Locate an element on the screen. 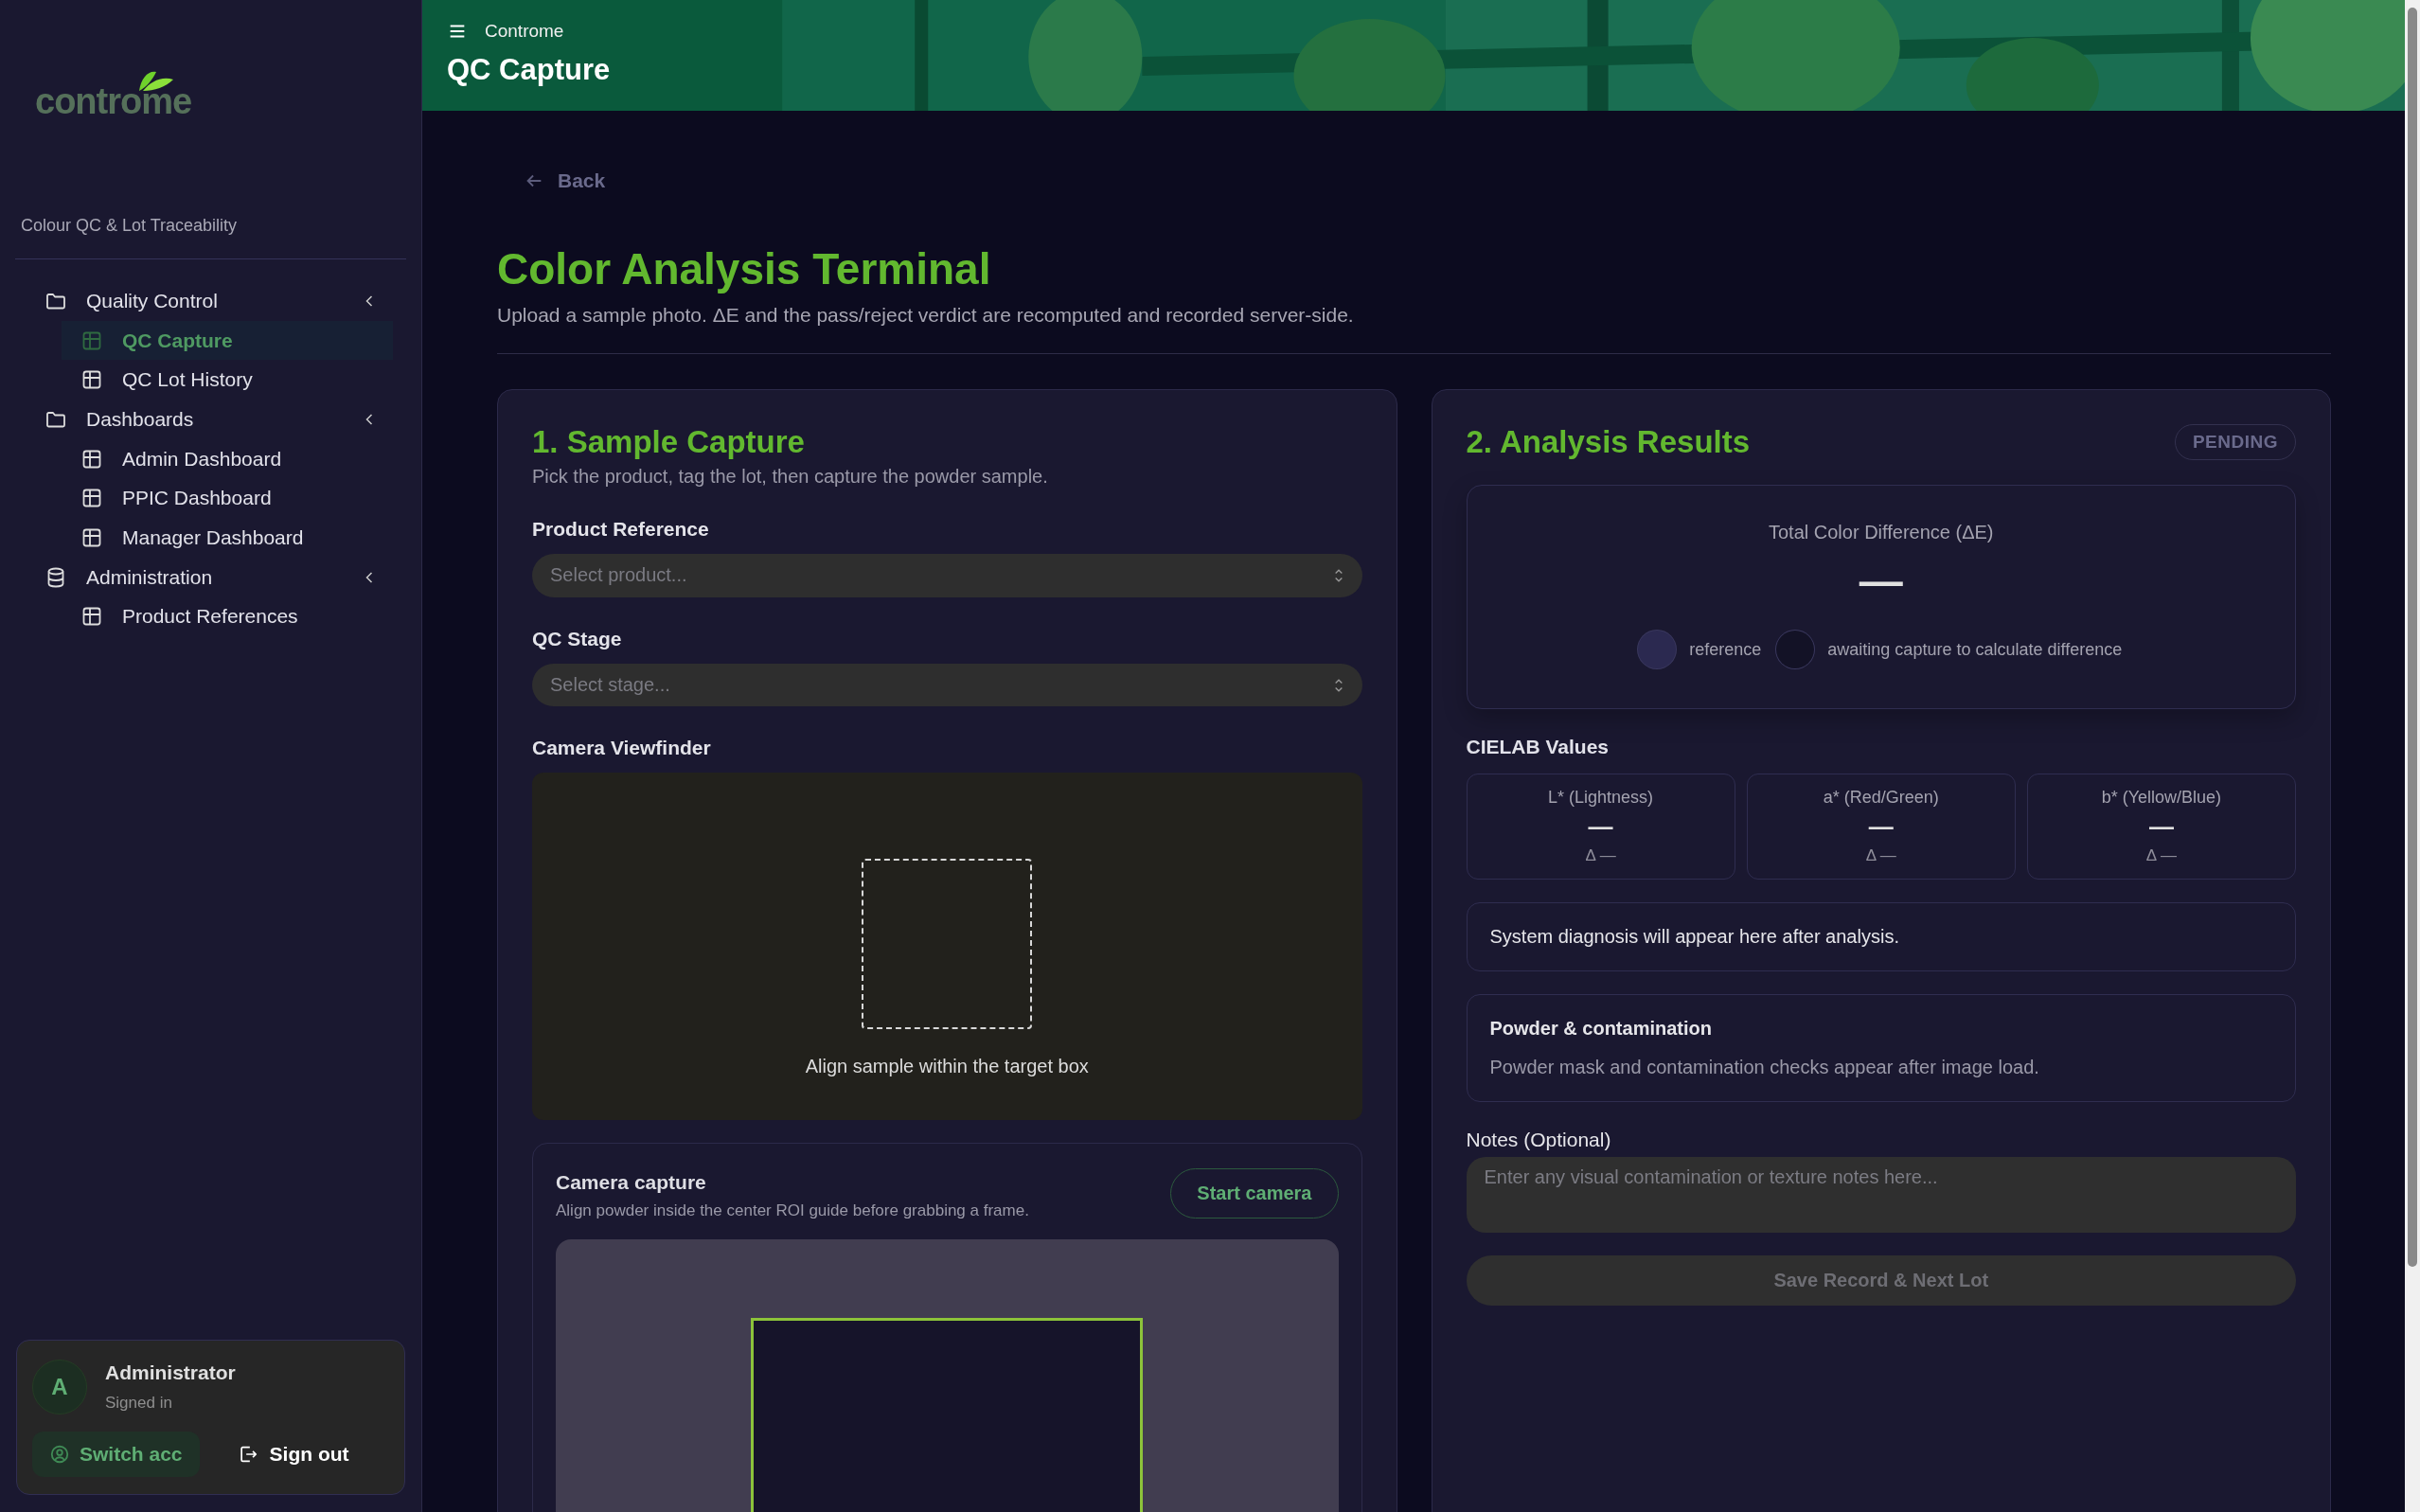 This screenshot has height=1512, width=2420. nav-item: PPIC Dashboard is located at coordinates (228, 498).